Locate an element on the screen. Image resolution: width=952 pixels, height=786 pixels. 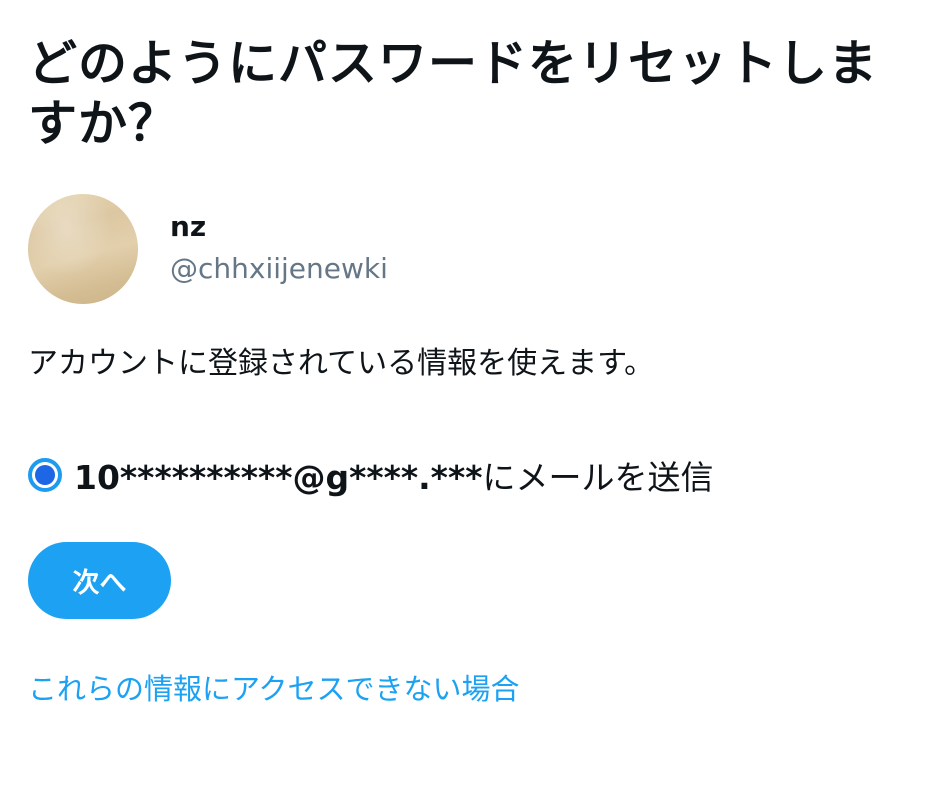
account-name: nz is located at coordinates (188, 226).